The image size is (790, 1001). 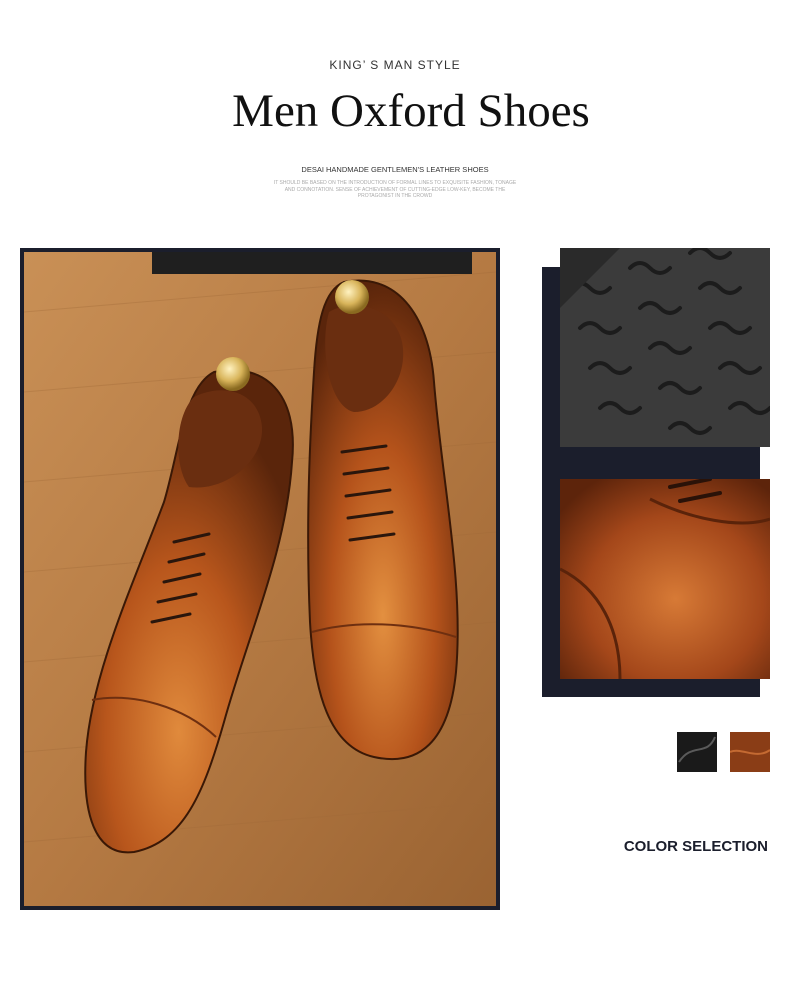 I want to click on color-swatch-black, so click(x=697, y=752).